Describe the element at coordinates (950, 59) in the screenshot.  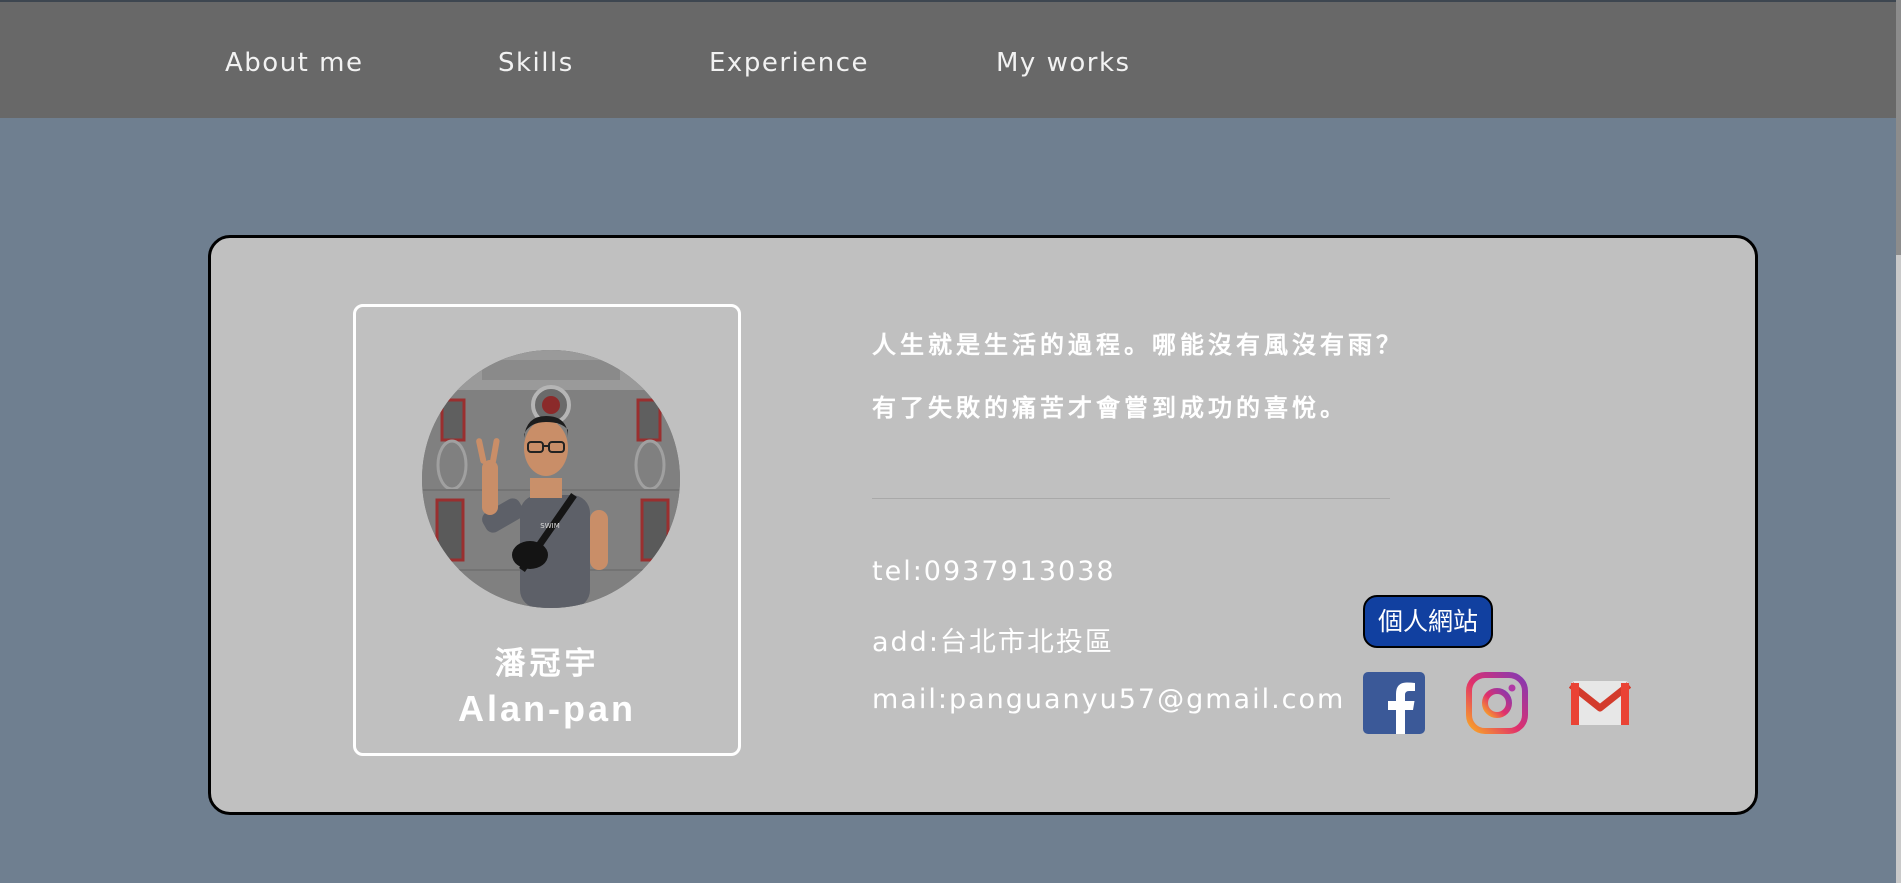
I see `top-navigation: About me Skills Experience My works` at that location.